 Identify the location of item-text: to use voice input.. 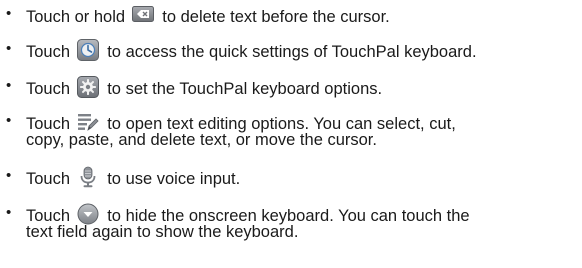
(174, 179).